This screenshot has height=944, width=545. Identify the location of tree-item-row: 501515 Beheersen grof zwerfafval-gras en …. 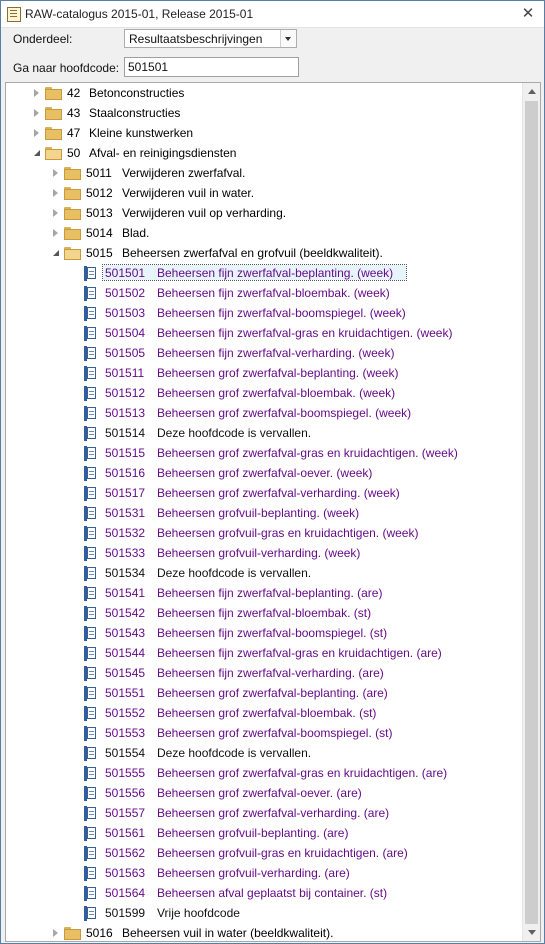
(263, 453).